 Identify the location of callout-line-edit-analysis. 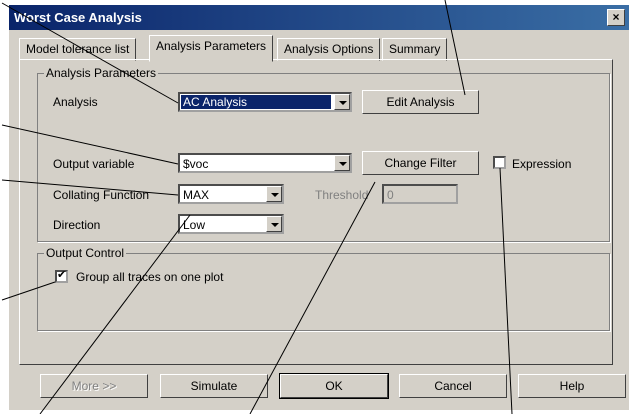
(455, 48).